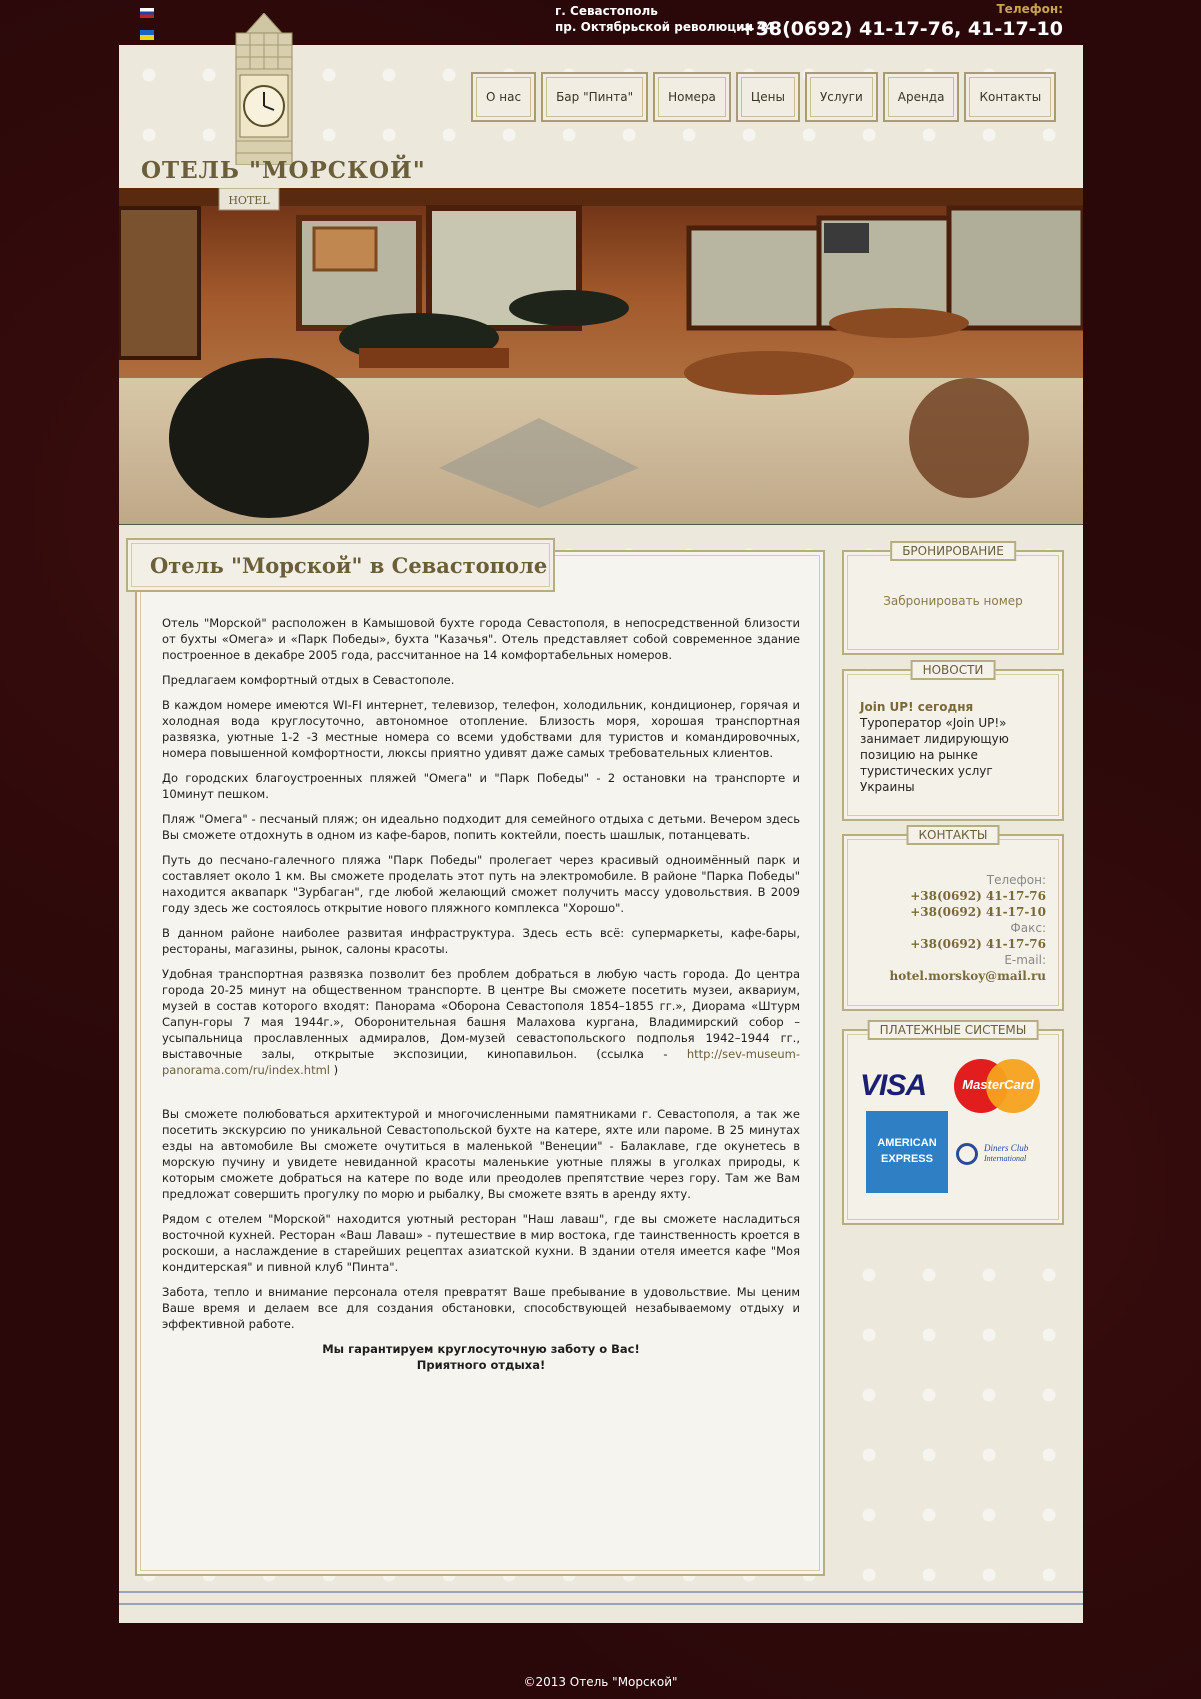  I want to click on phone-label: Телефон:, so click(1030, 9).